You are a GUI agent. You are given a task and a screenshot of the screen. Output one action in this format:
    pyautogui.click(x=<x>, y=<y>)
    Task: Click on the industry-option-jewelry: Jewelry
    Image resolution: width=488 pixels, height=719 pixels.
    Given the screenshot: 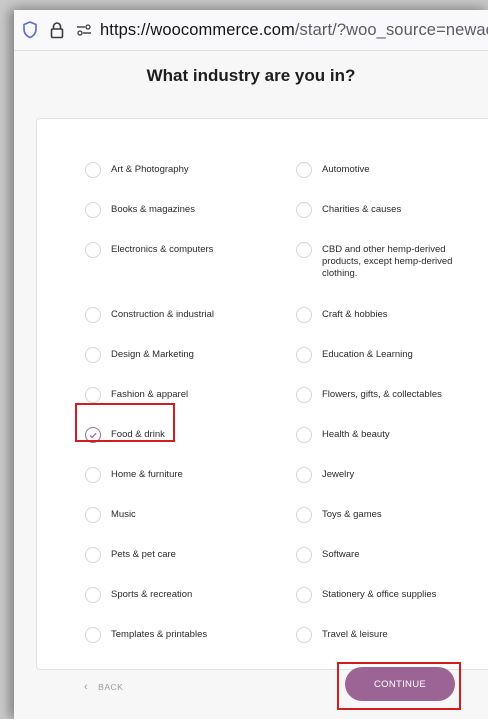 What is the action you would take?
    pyautogui.click(x=376, y=475)
    